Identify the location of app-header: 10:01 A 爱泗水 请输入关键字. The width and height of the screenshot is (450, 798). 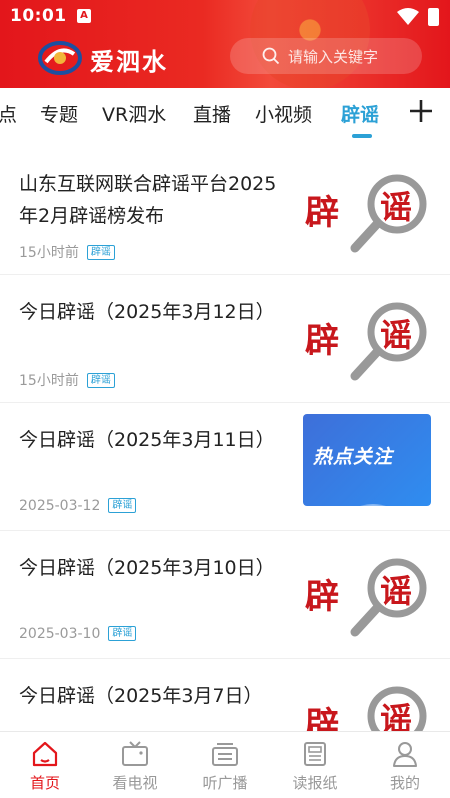
(225, 44).